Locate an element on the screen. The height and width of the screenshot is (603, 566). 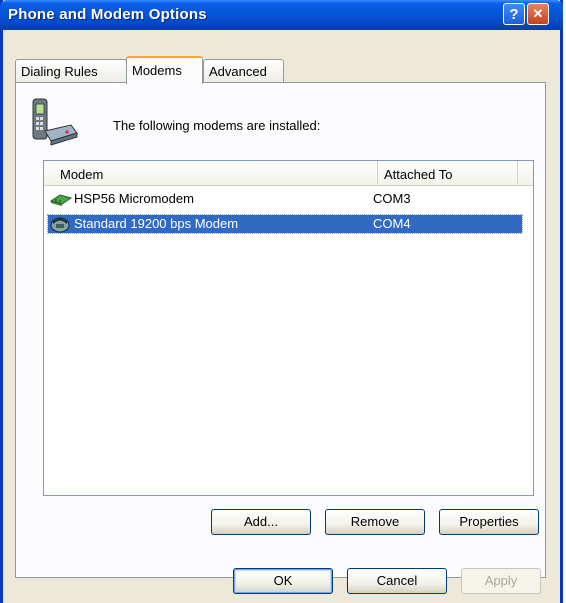
modem-port: COM4 is located at coordinates (392, 223).